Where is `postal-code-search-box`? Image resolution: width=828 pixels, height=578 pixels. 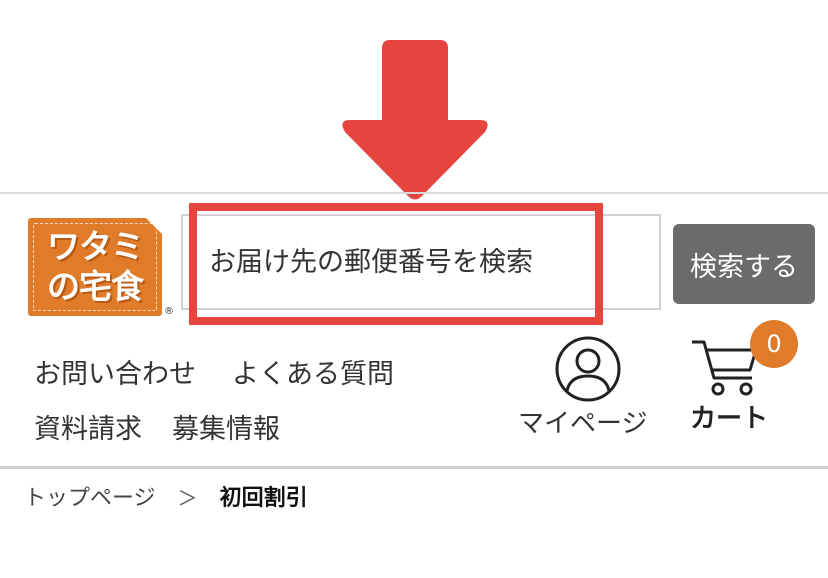
postal-code-search-box is located at coordinates (421, 262).